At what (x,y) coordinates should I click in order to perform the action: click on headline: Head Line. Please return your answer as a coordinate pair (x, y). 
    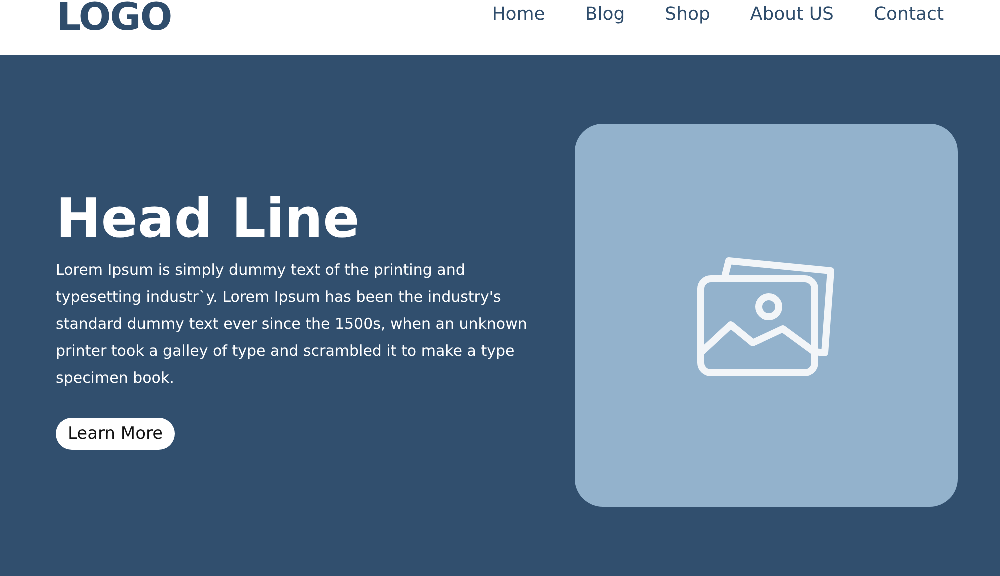
    Looking at the image, I should click on (208, 219).